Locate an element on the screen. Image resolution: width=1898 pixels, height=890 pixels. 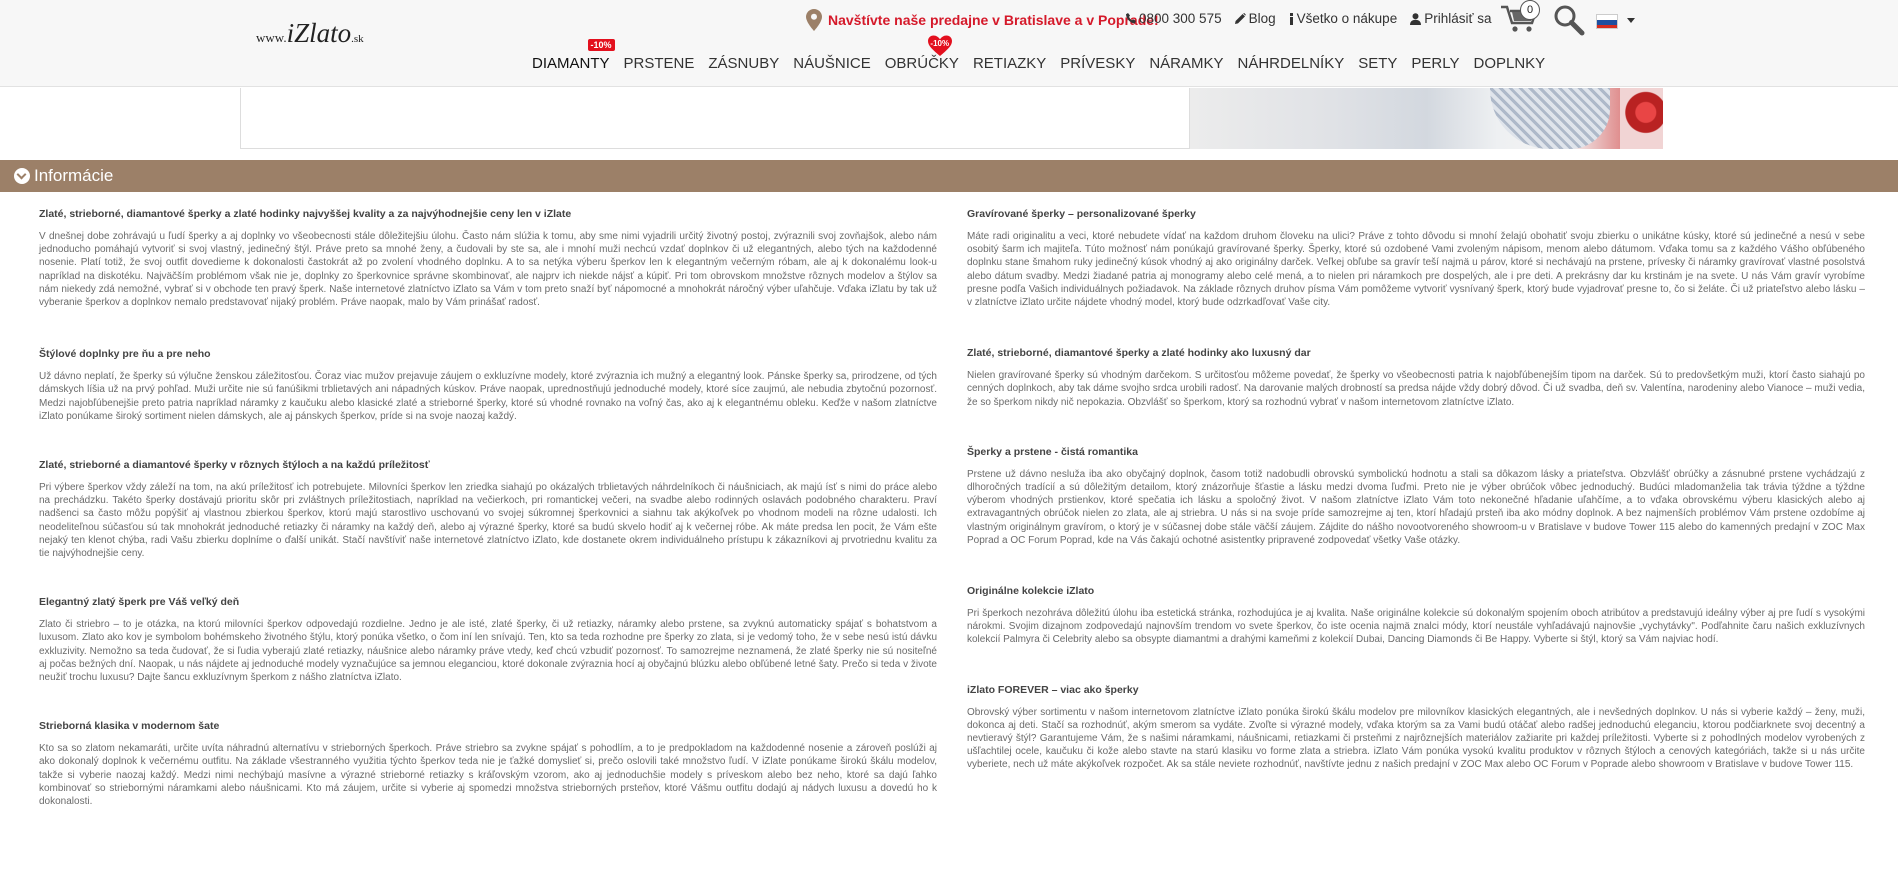
nav-item-naramky: NÁRAMKY is located at coordinates (1186, 63).